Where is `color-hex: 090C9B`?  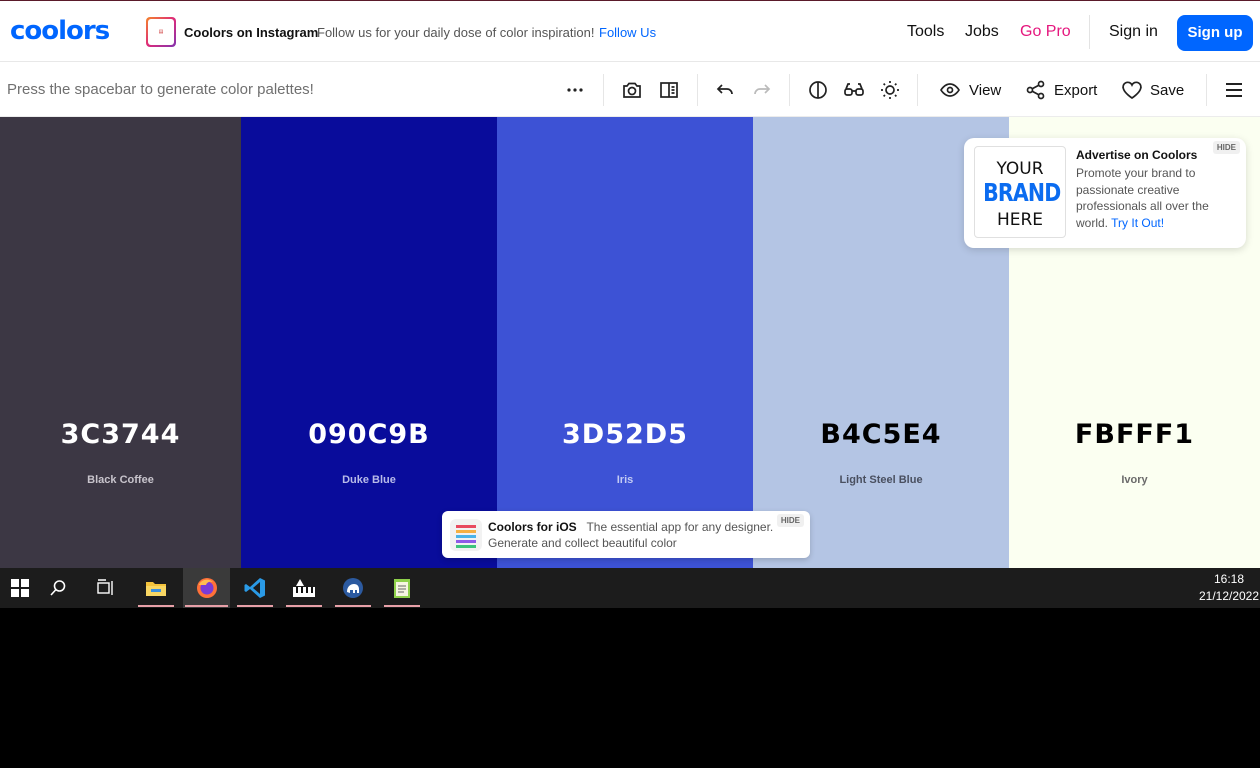 color-hex: 090C9B is located at coordinates (369, 434).